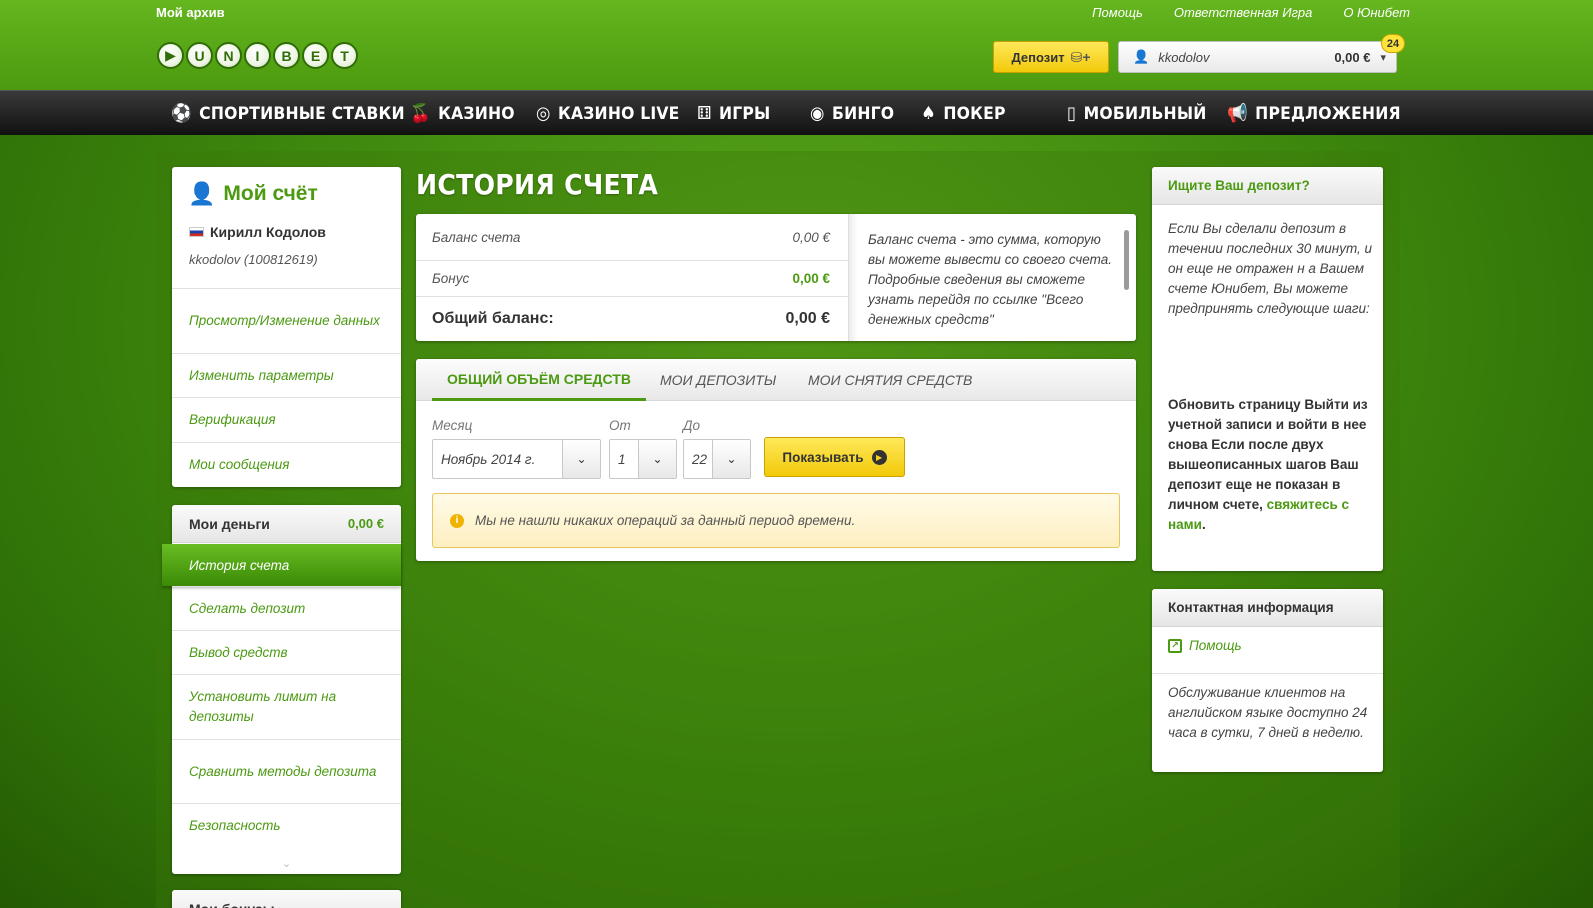 This screenshot has width=1593, height=908. I want to click on mobile-phone-icon: ▯, so click(1072, 113).